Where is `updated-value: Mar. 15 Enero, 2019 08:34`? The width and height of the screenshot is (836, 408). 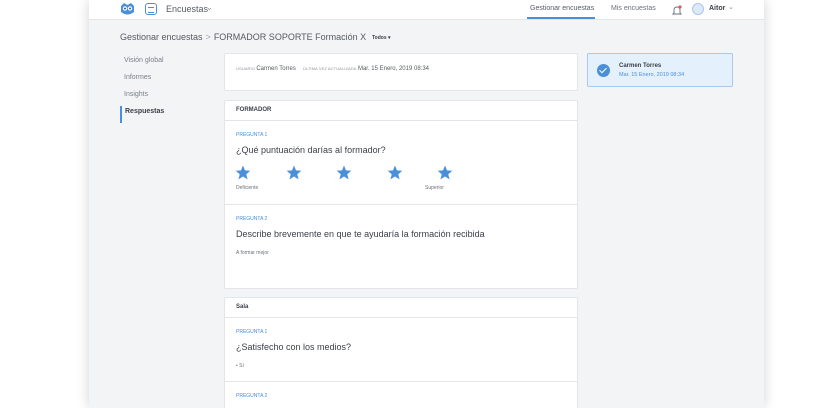
updated-value: Mar. 15 Enero, 2019 08:34 is located at coordinates (393, 69).